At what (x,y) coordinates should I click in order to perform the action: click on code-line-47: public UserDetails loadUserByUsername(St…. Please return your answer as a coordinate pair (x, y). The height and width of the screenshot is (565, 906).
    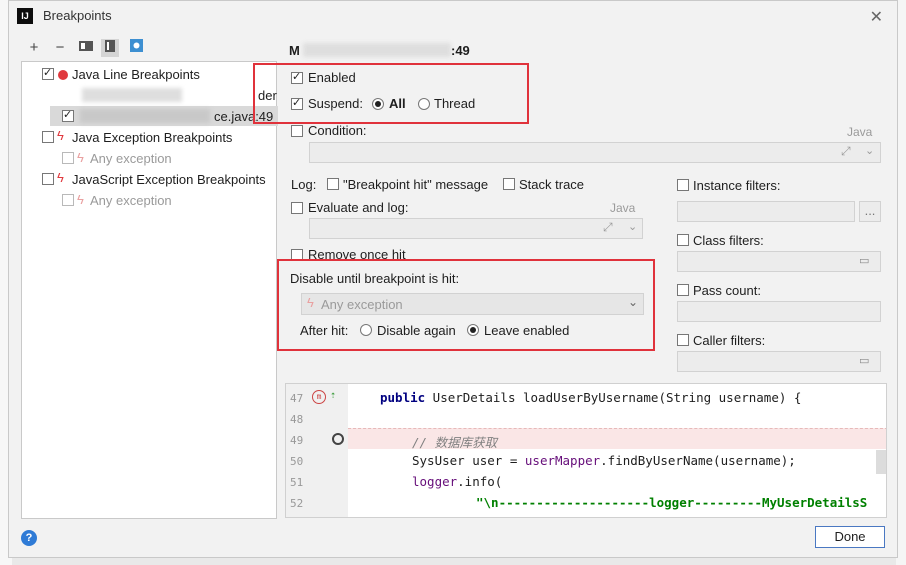
    Looking at the image, I should click on (590, 397).